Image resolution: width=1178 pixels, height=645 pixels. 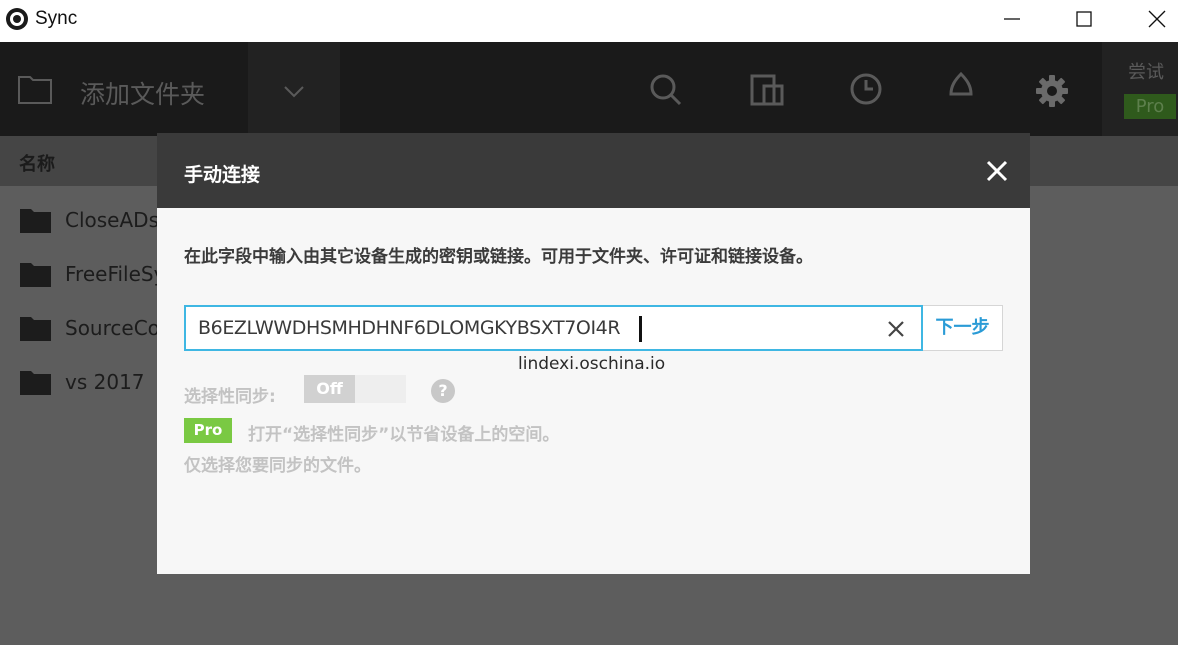 What do you see at coordinates (866, 89) in the screenshot?
I see `history-icon` at bounding box center [866, 89].